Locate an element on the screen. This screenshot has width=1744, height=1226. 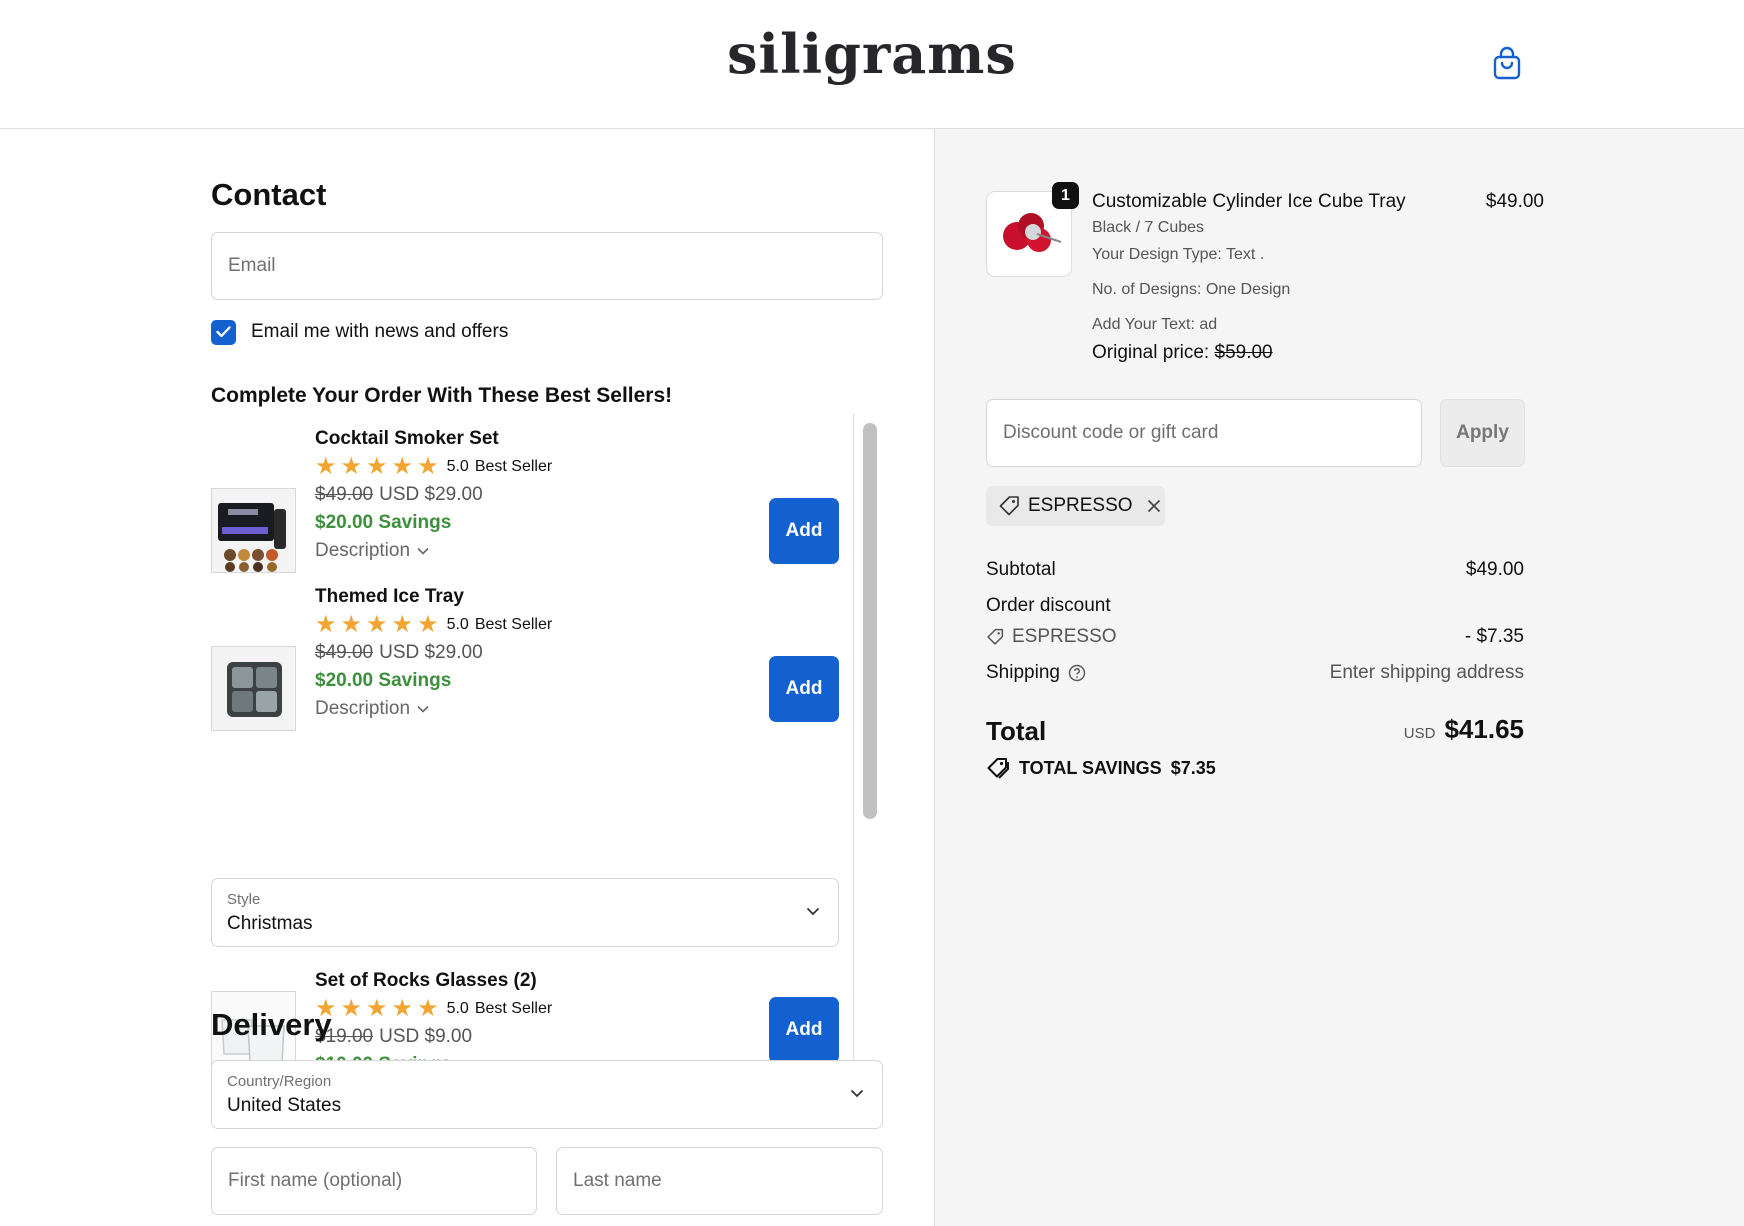
newsletter-checkbox is located at coordinates (223, 332).